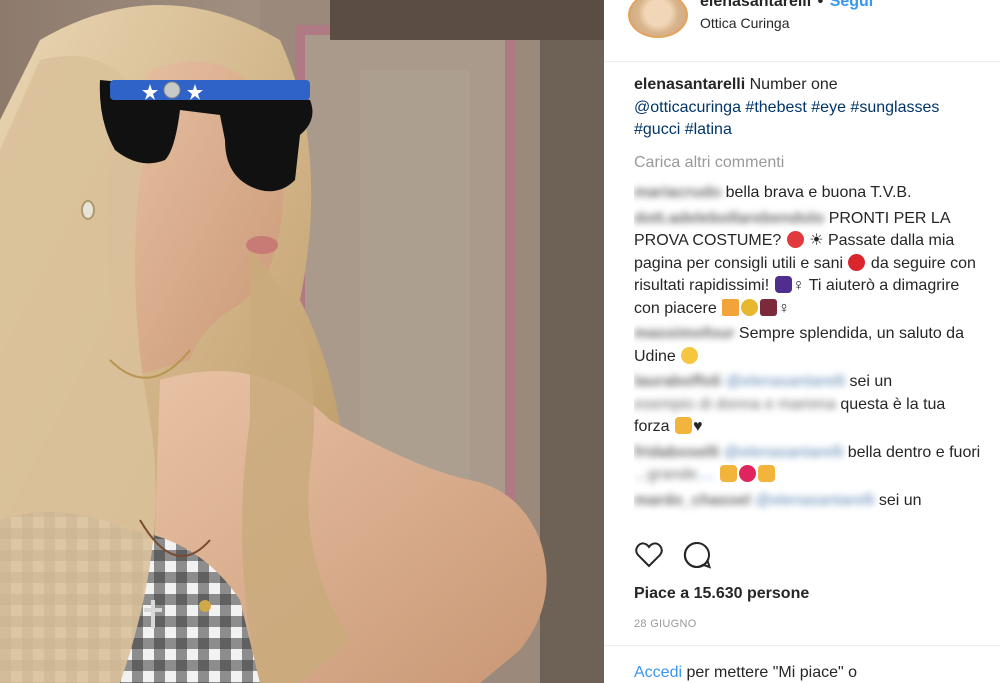 This screenshot has height=683, width=1000. I want to click on follow-button: Segui, so click(852, 5).